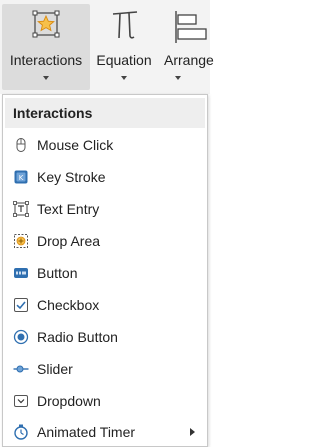  I want to click on menu-item-label: Radio Button, so click(77, 337).